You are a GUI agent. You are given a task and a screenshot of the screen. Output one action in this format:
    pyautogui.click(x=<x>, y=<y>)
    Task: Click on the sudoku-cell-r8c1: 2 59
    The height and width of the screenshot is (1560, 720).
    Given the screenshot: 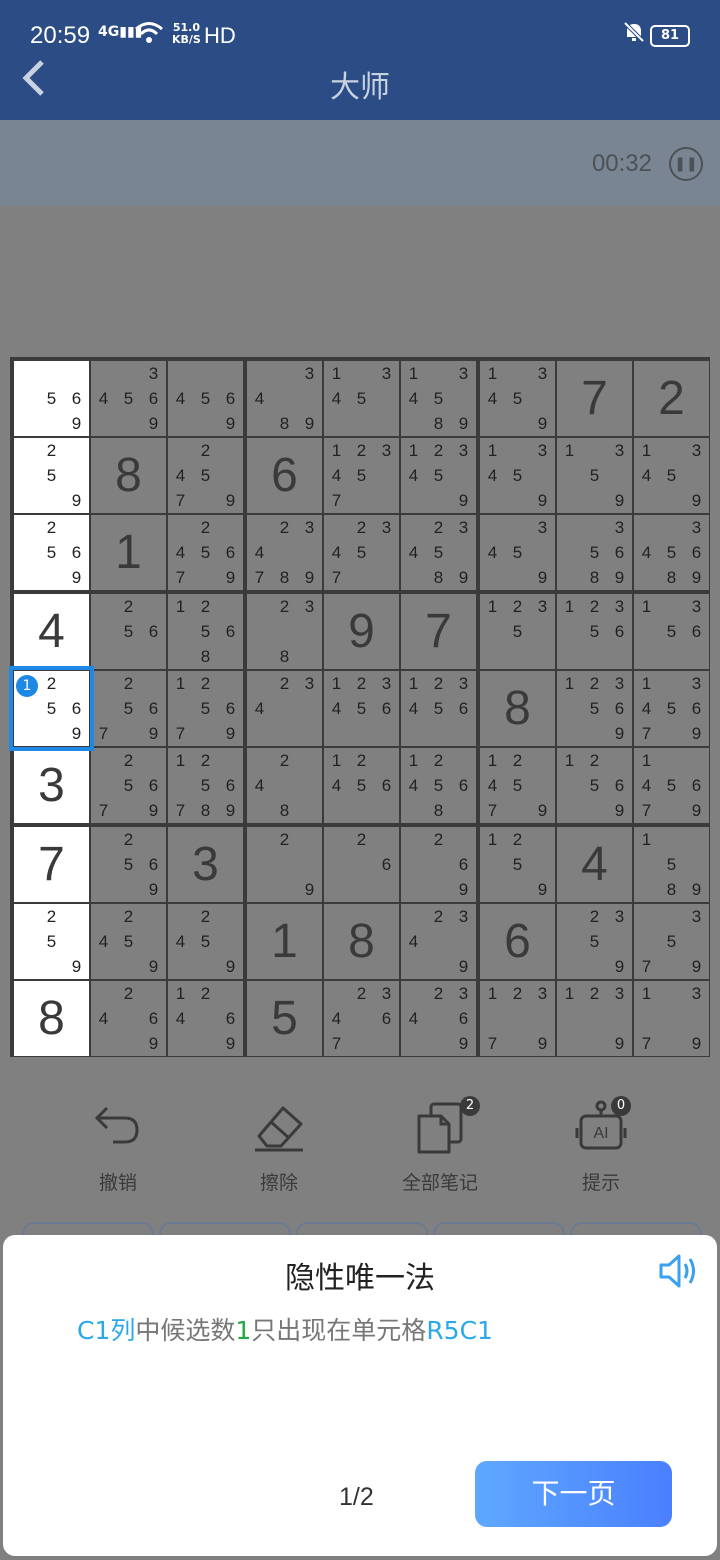 What is the action you would take?
    pyautogui.click(x=51, y=941)
    